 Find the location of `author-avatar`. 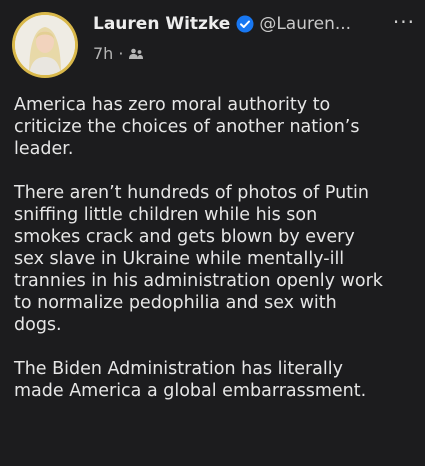

author-avatar is located at coordinates (45, 45).